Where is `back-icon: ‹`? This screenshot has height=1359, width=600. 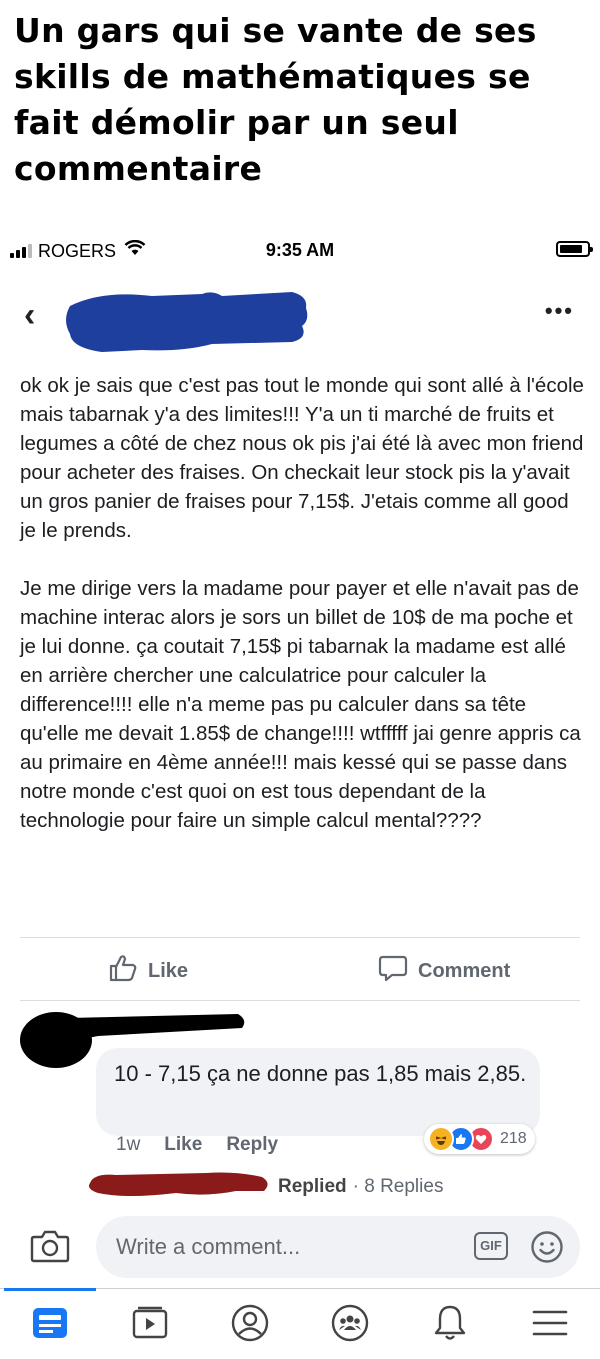 back-icon: ‹ is located at coordinates (29, 315).